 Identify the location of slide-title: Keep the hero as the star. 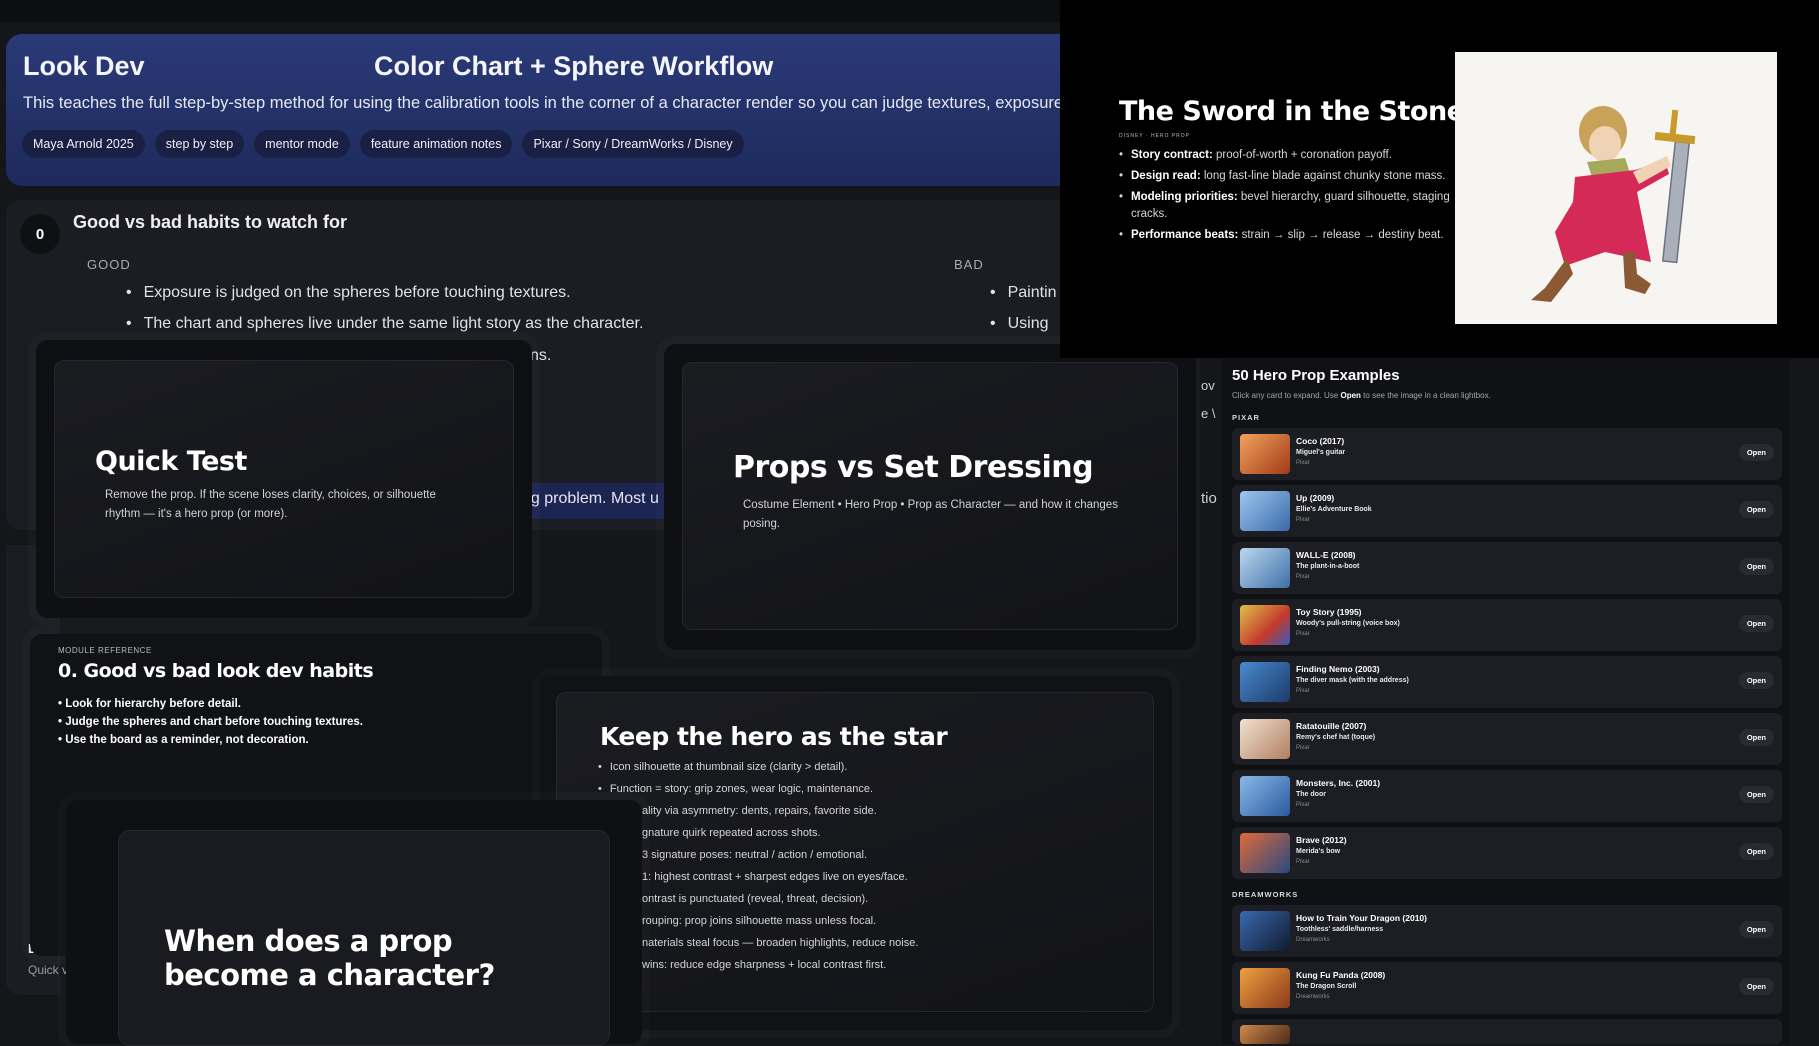
(774, 736).